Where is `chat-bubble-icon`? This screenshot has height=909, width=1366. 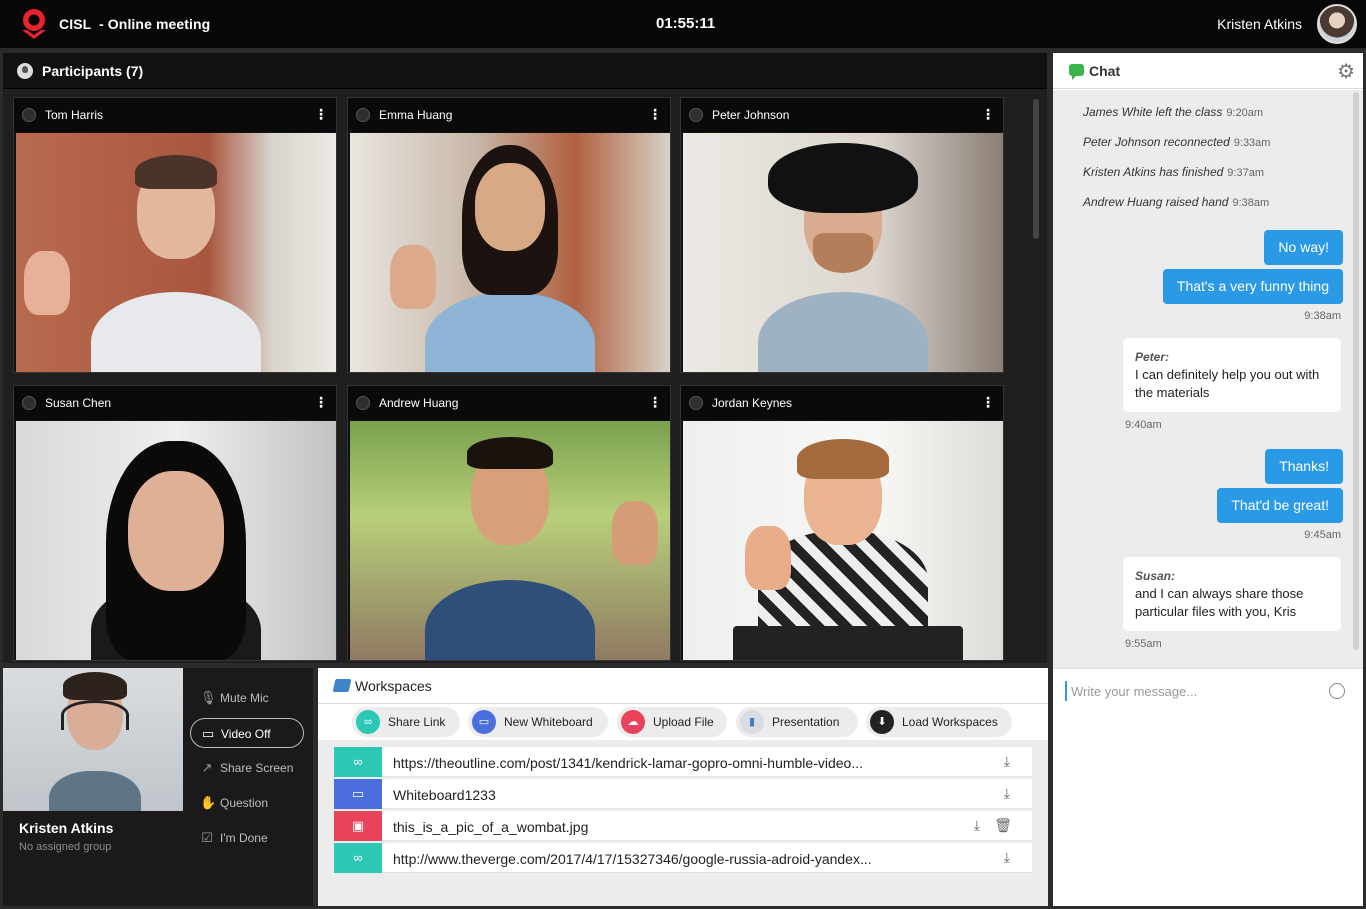
chat-bubble-icon is located at coordinates (1076, 72).